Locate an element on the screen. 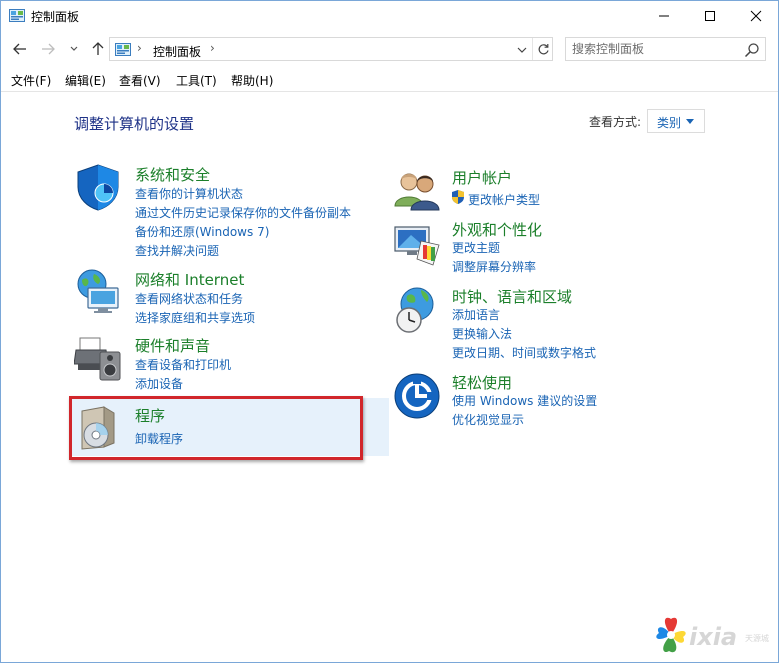 This screenshot has width=779, height=663. arrow-right-icon is located at coordinates (48, 49).